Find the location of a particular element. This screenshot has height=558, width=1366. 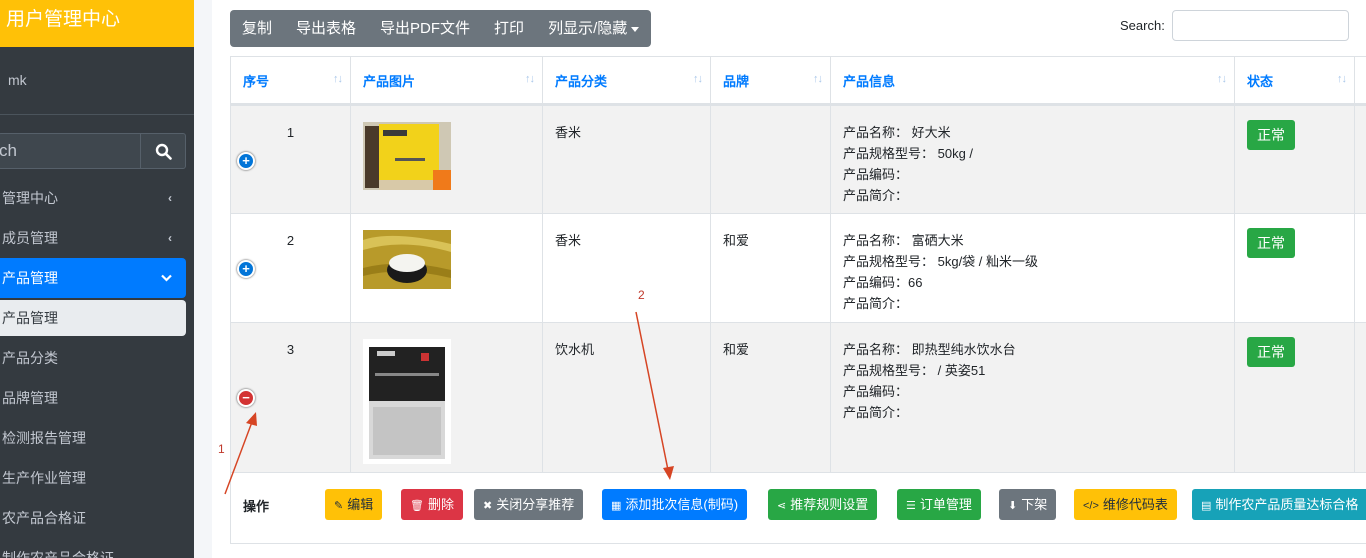

info-name: 产品名称： 富硒大米 is located at coordinates (903, 240).